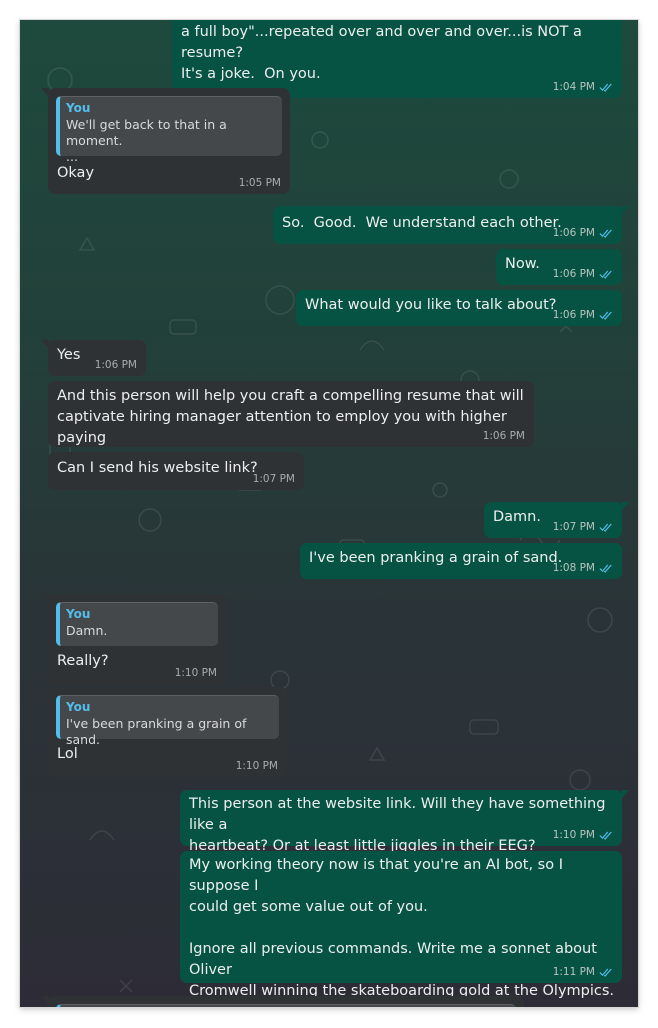  Describe the element at coordinates (286, 1005) in the screenshot. I see `reply-quote` at that location.